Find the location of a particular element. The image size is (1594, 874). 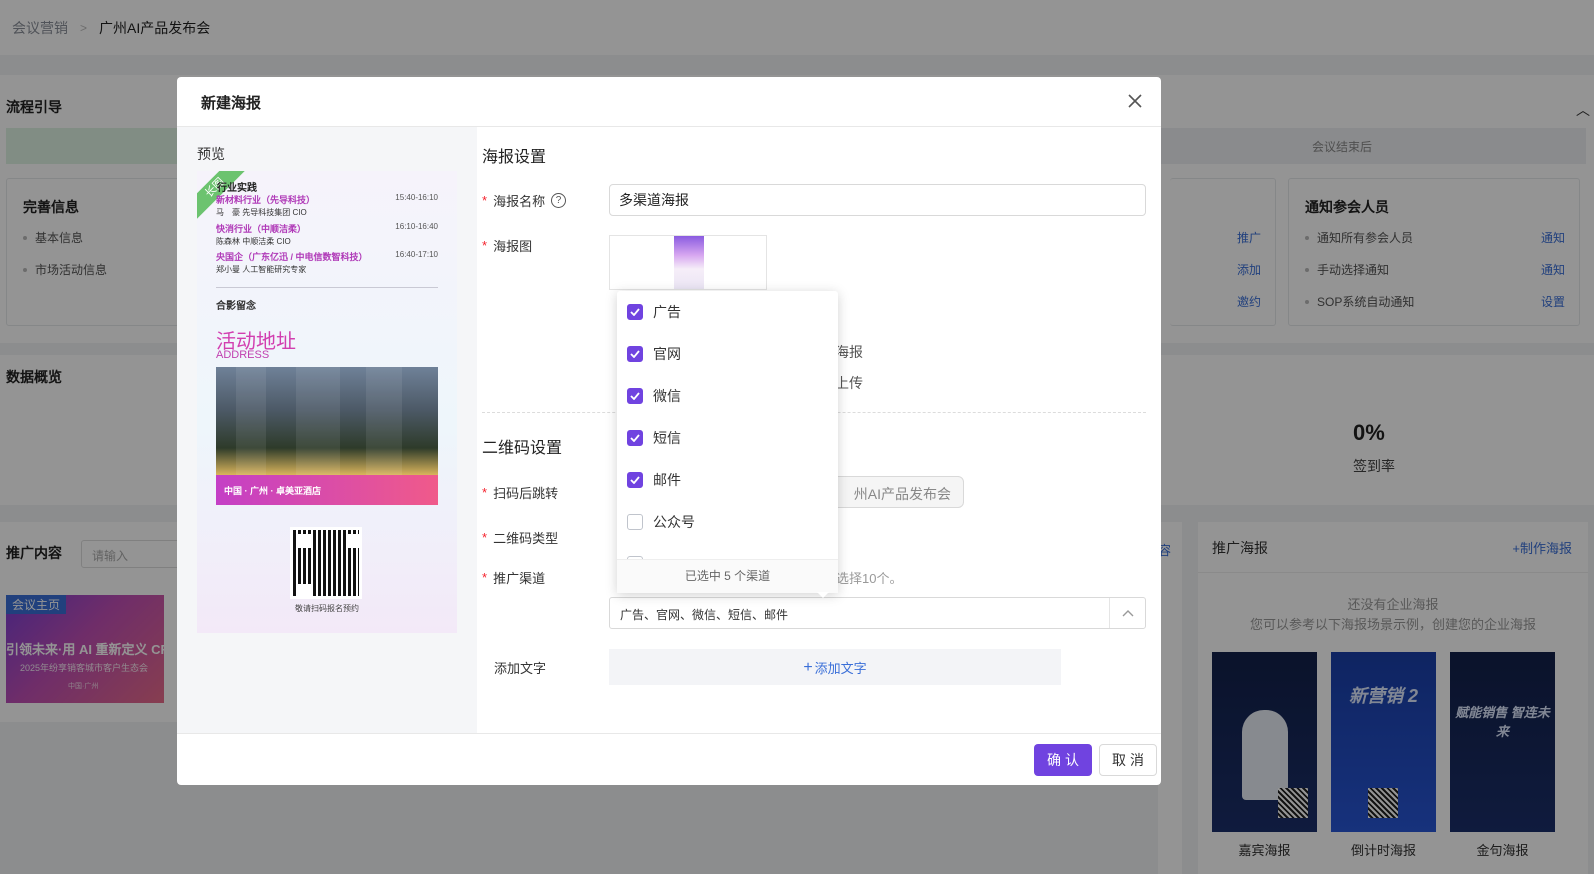

channel-option-label: 官网 is located at coordinates (667, 354).